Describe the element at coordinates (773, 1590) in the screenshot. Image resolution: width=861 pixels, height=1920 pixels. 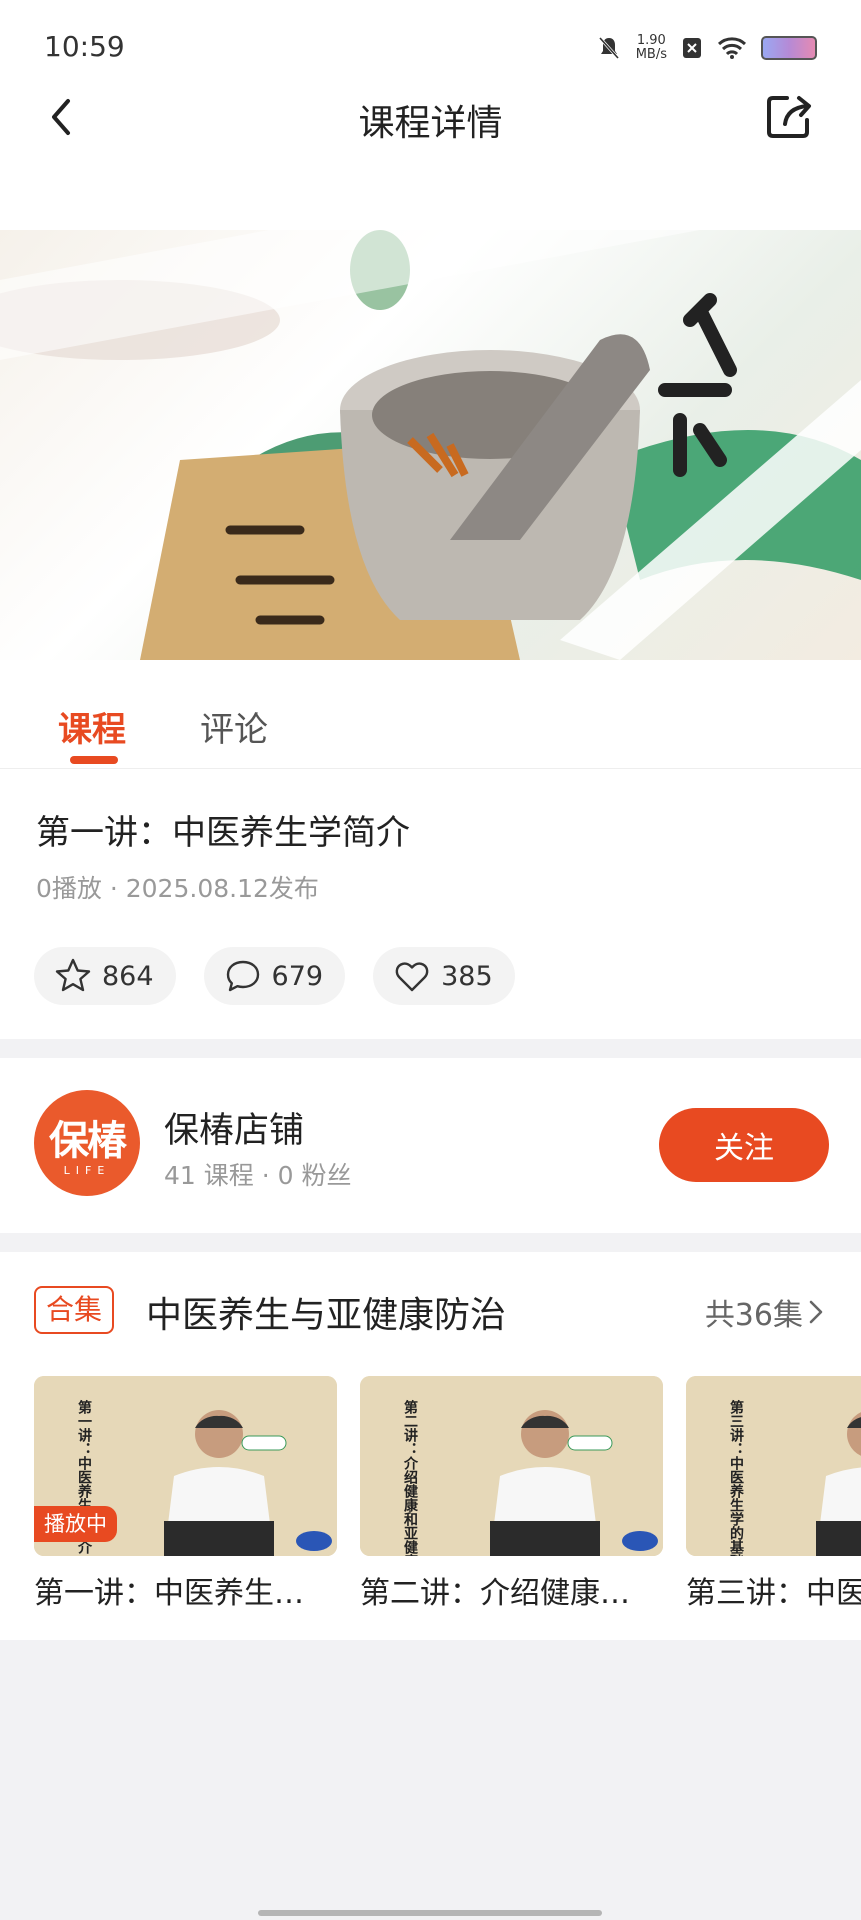
I see `episode-caption: 第三讲：中医` at that location.